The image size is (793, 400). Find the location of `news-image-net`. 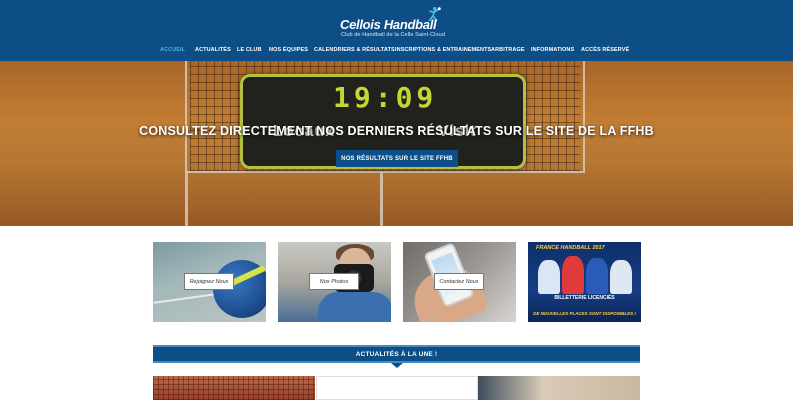

news-image-net is located at coordinates (234, 388).